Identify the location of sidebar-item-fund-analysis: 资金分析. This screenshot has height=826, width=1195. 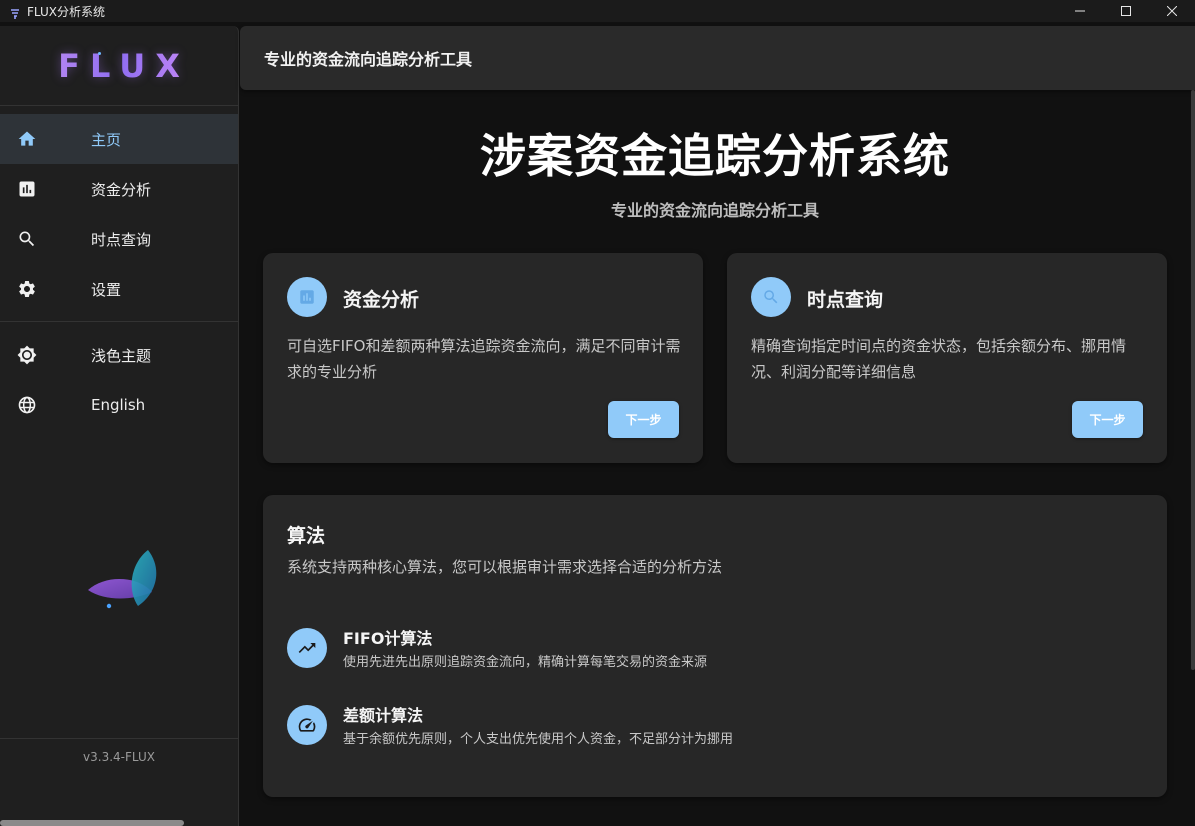
(119, 189).